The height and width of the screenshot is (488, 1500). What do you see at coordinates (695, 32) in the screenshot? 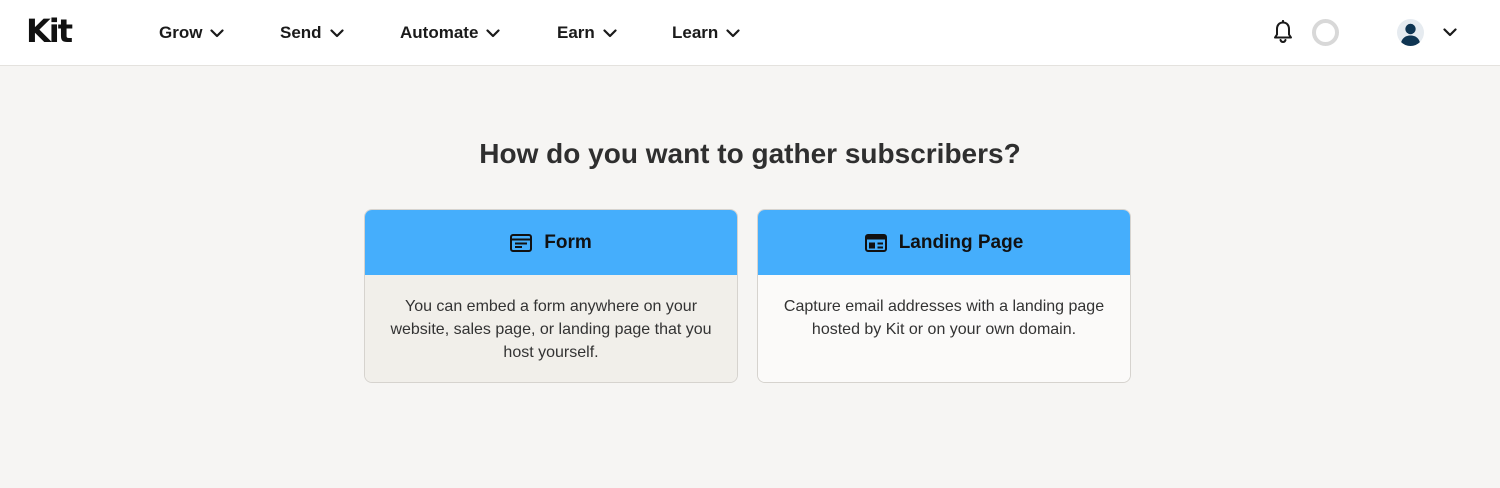
I see `nav-item-label: Learn` at bounding box center [695, 32].